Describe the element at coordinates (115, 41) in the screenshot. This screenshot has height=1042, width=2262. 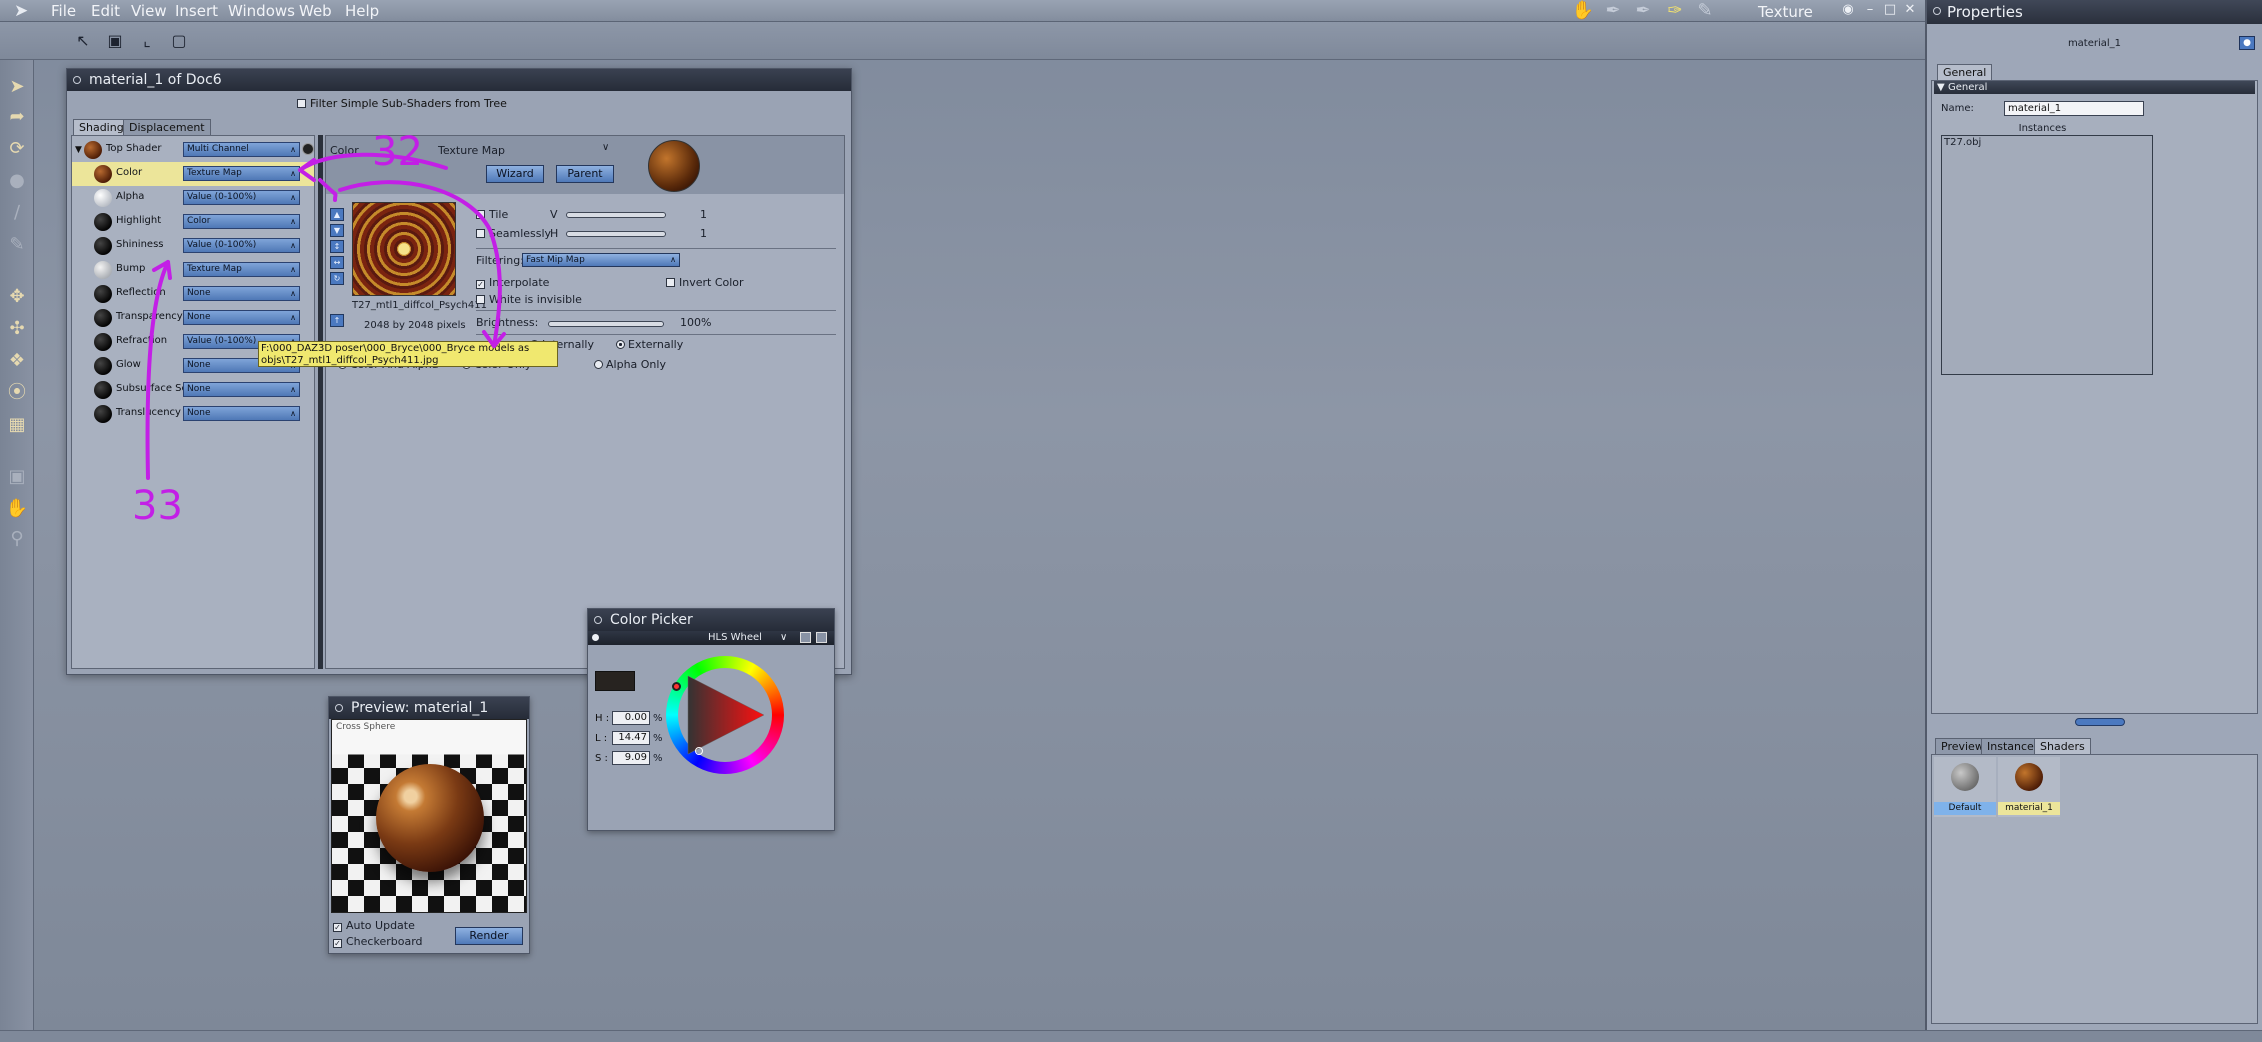
I see `scale-box-icon: ▣` at that location.